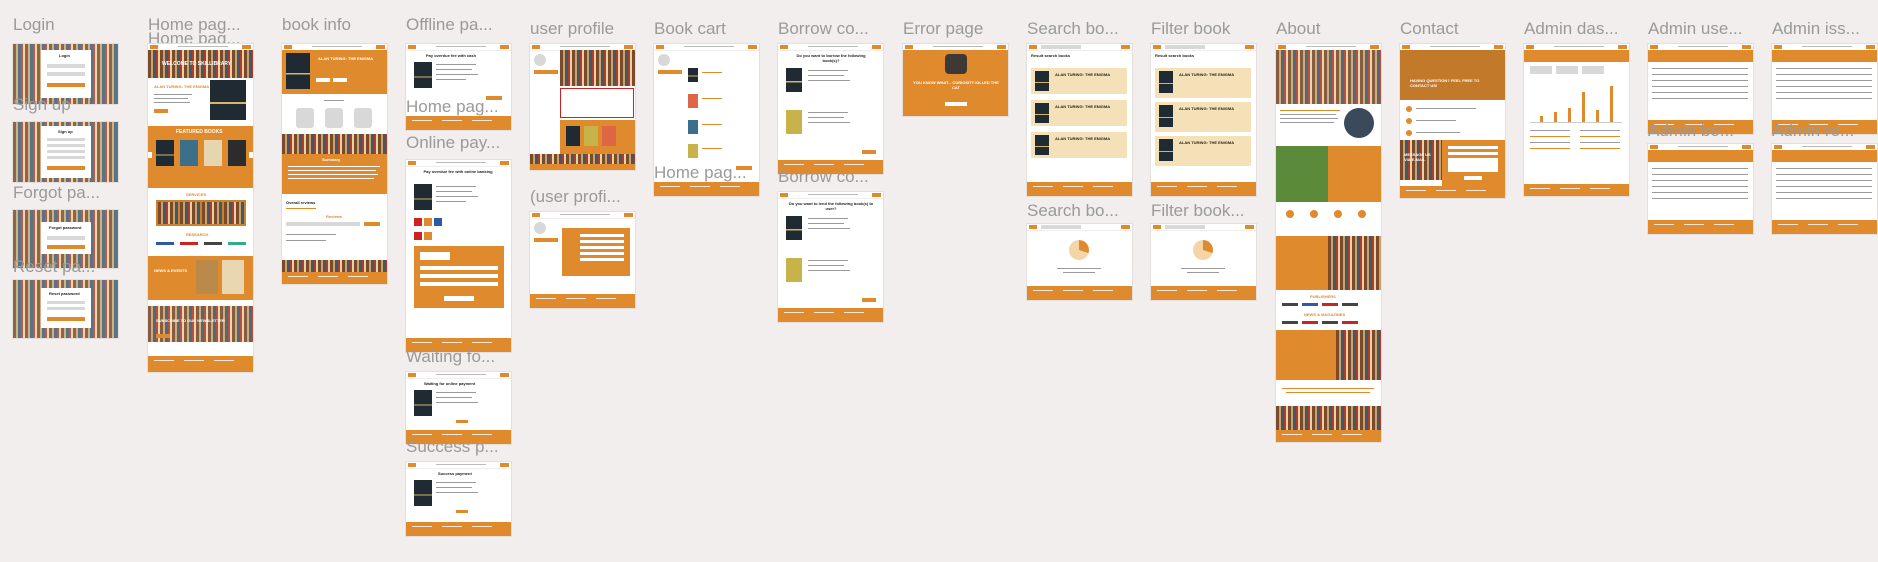  I want to click on cancel-button, so click(462, 421).